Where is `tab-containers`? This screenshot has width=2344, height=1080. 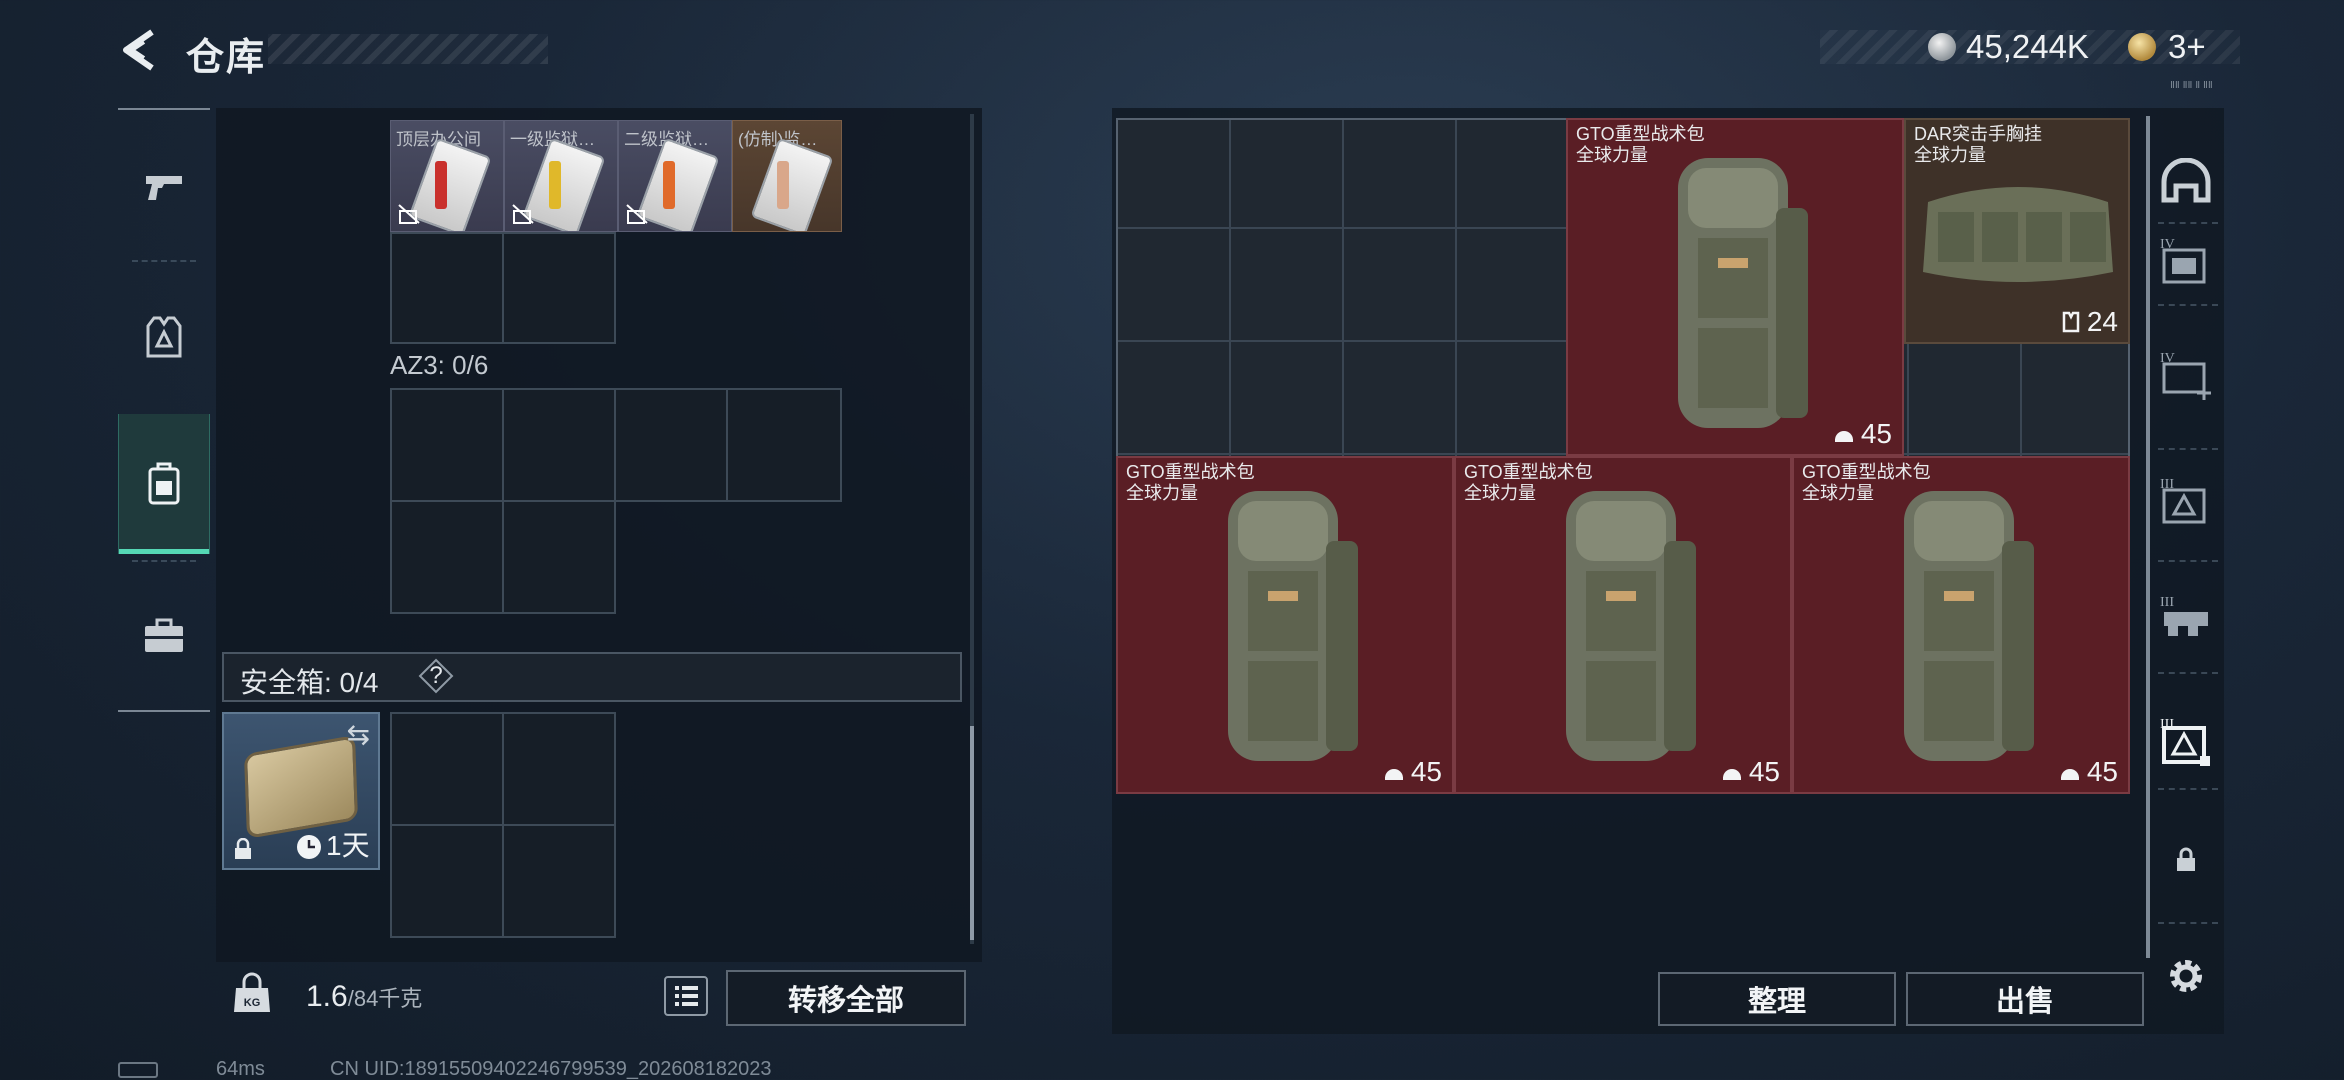
tab-containers is located at coordinates (164, 484).